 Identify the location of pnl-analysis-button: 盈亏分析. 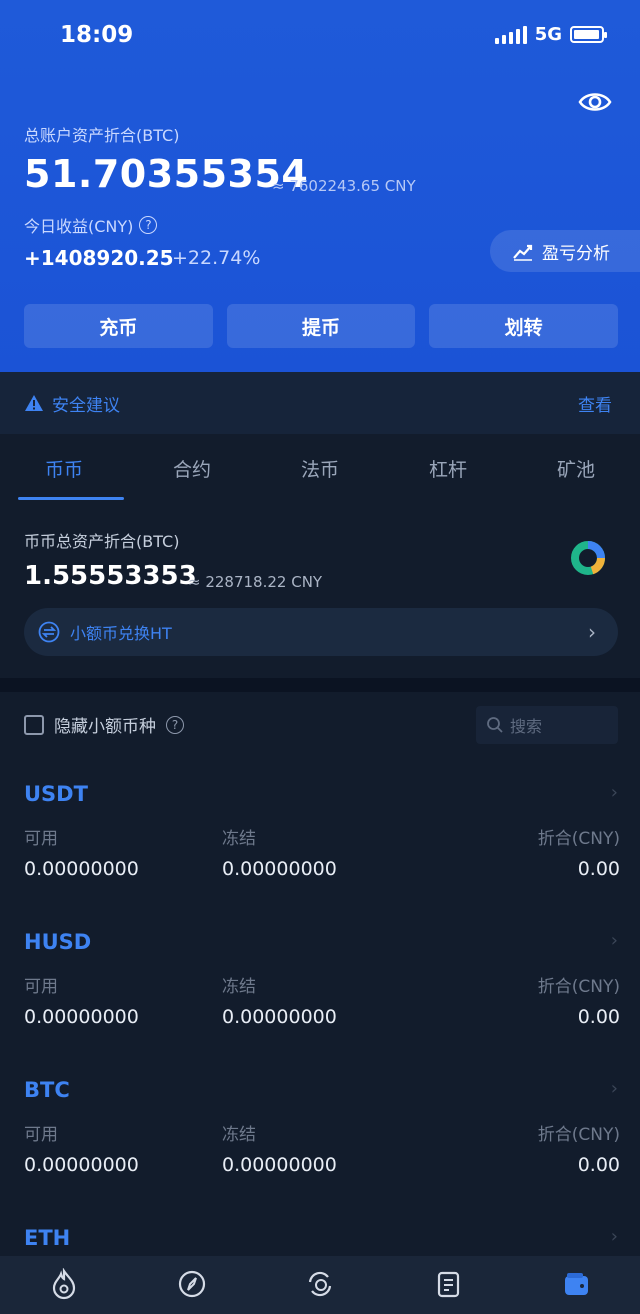
(565, 251).